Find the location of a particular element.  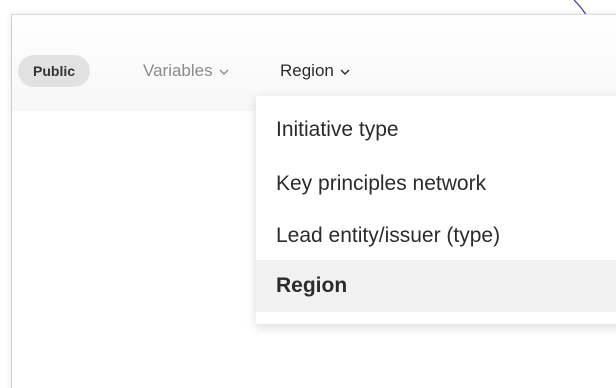

menu-item-lead-entity-issuer-type: Lead entity/issuer (type) is located at coordinates (436, 236).